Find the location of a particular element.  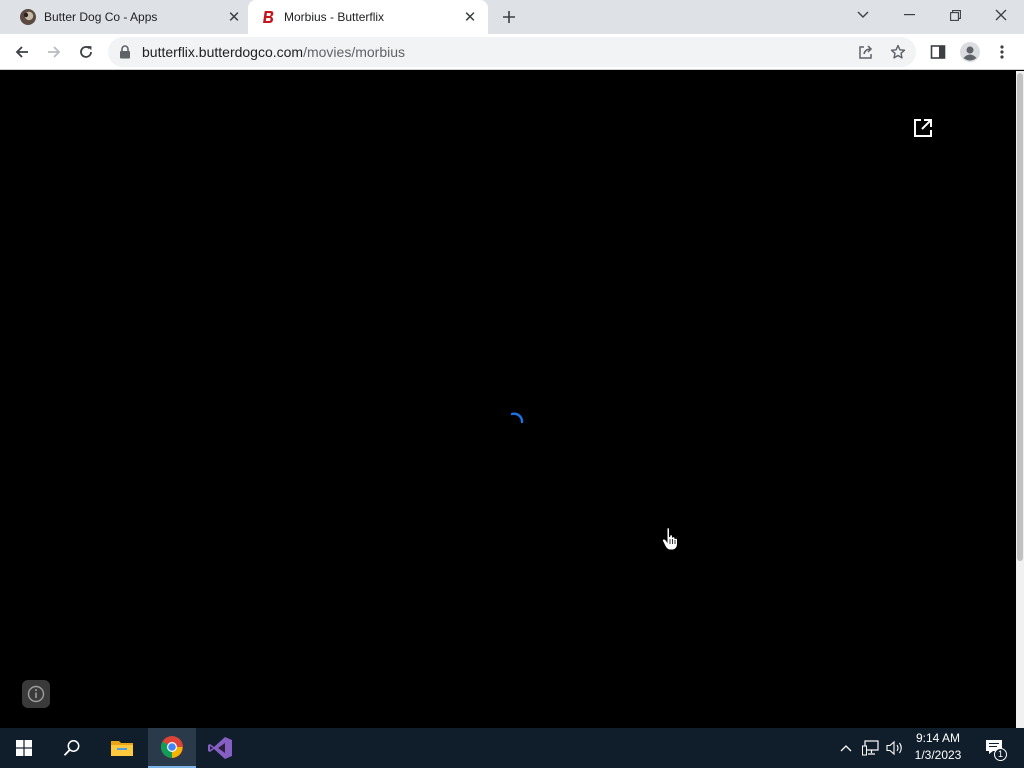

info-icon is located at coordinates (36, 694).